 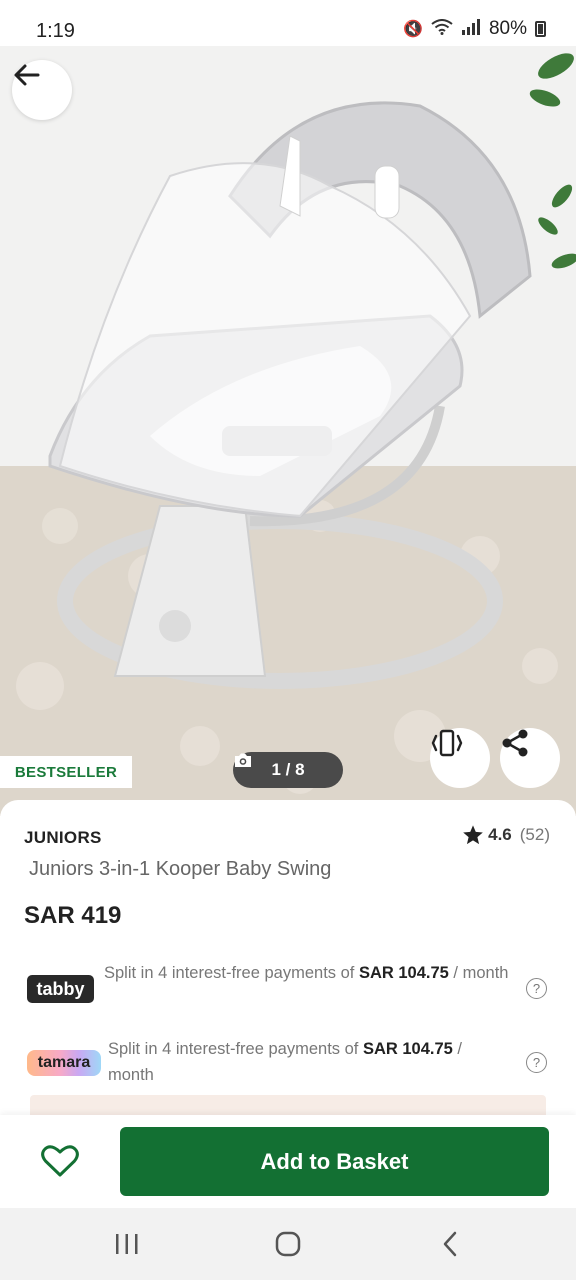 What do you see at coordinates (180, 869) in the screenshot?
I see `product-title: Juniors 3-in-1 Kooper Baby Swing` at bounding box center [180, 869].